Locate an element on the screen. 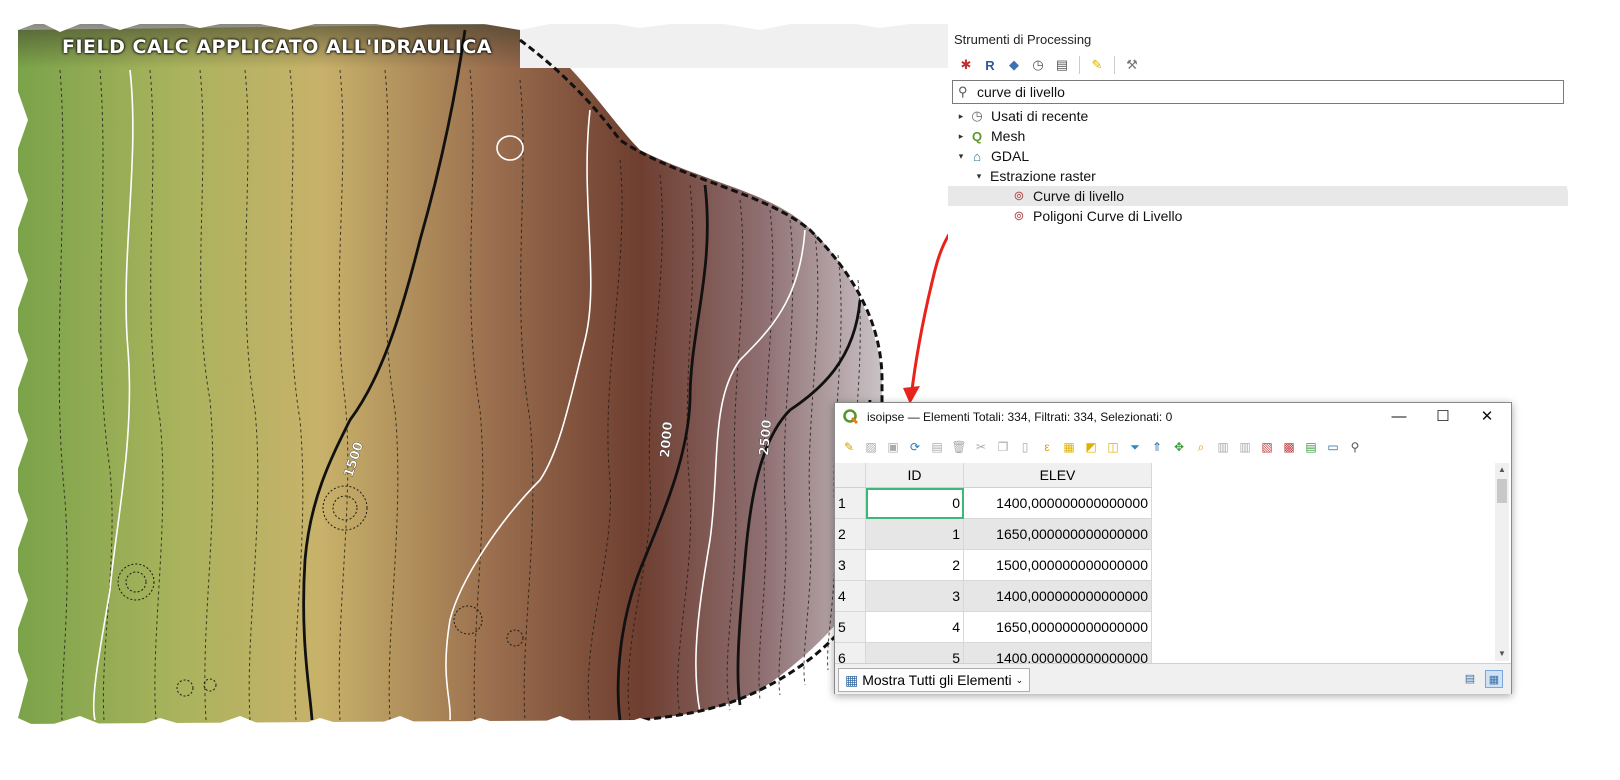 Image resolution: width=1620 pixels, height=780 pixels. tree-item-mesh: ▸ Q Mesh is located at coordinates (990, 136).